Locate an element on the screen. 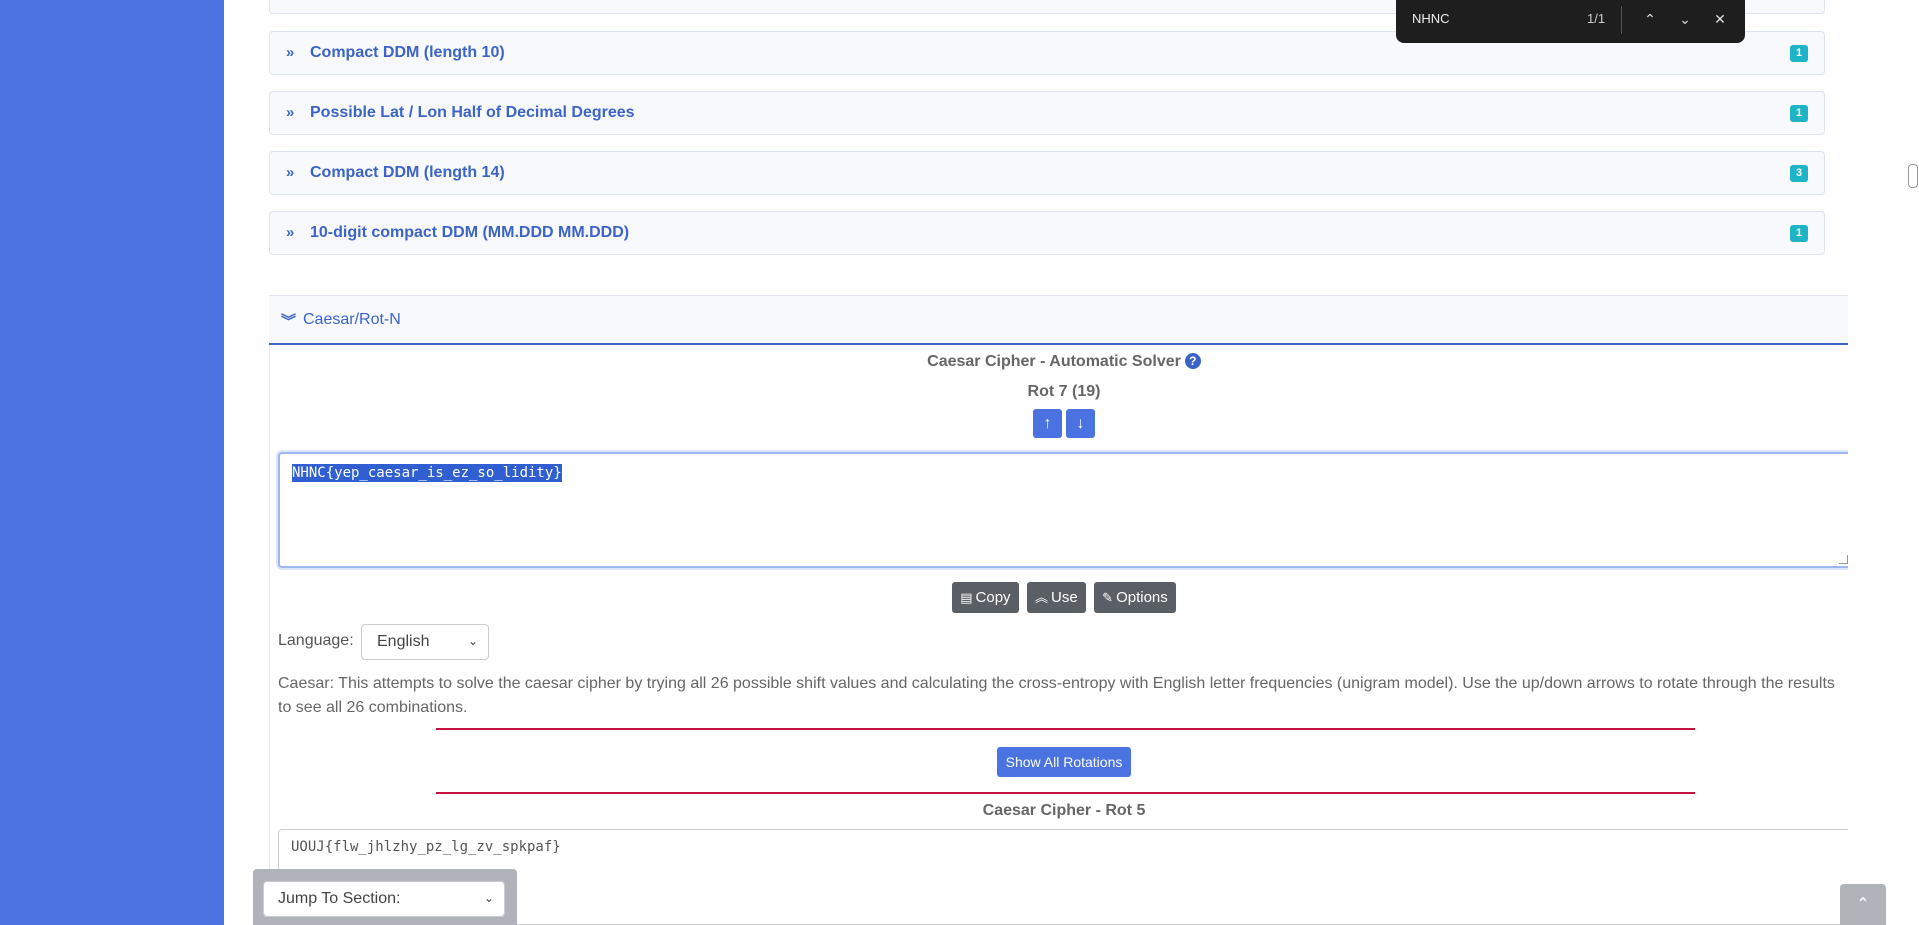 Image resolution: width=1919 pixels, height=925 pixels. find-previous-icon: ⌃ is located at coordinates (1650, 19).